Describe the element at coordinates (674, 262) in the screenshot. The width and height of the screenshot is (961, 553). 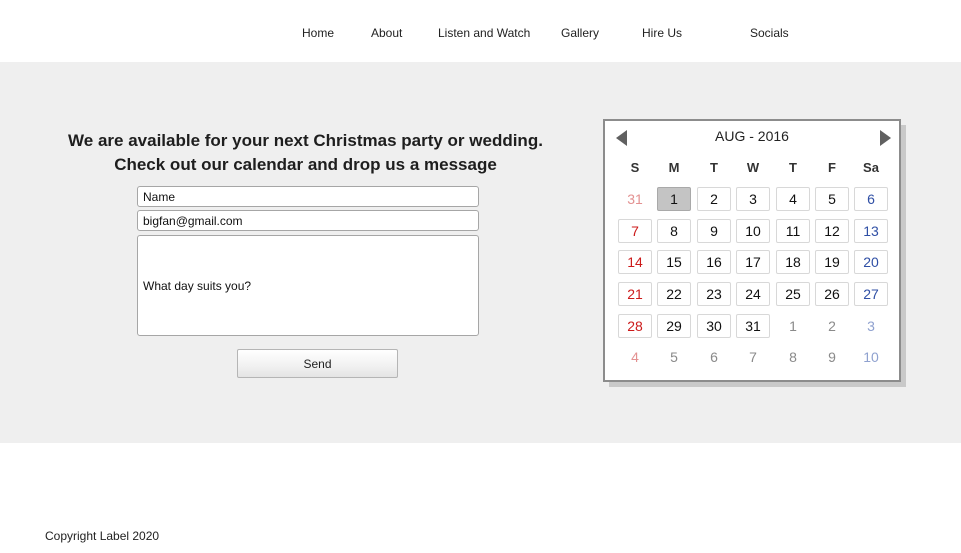
I see `calendar-day: 15` at that location.